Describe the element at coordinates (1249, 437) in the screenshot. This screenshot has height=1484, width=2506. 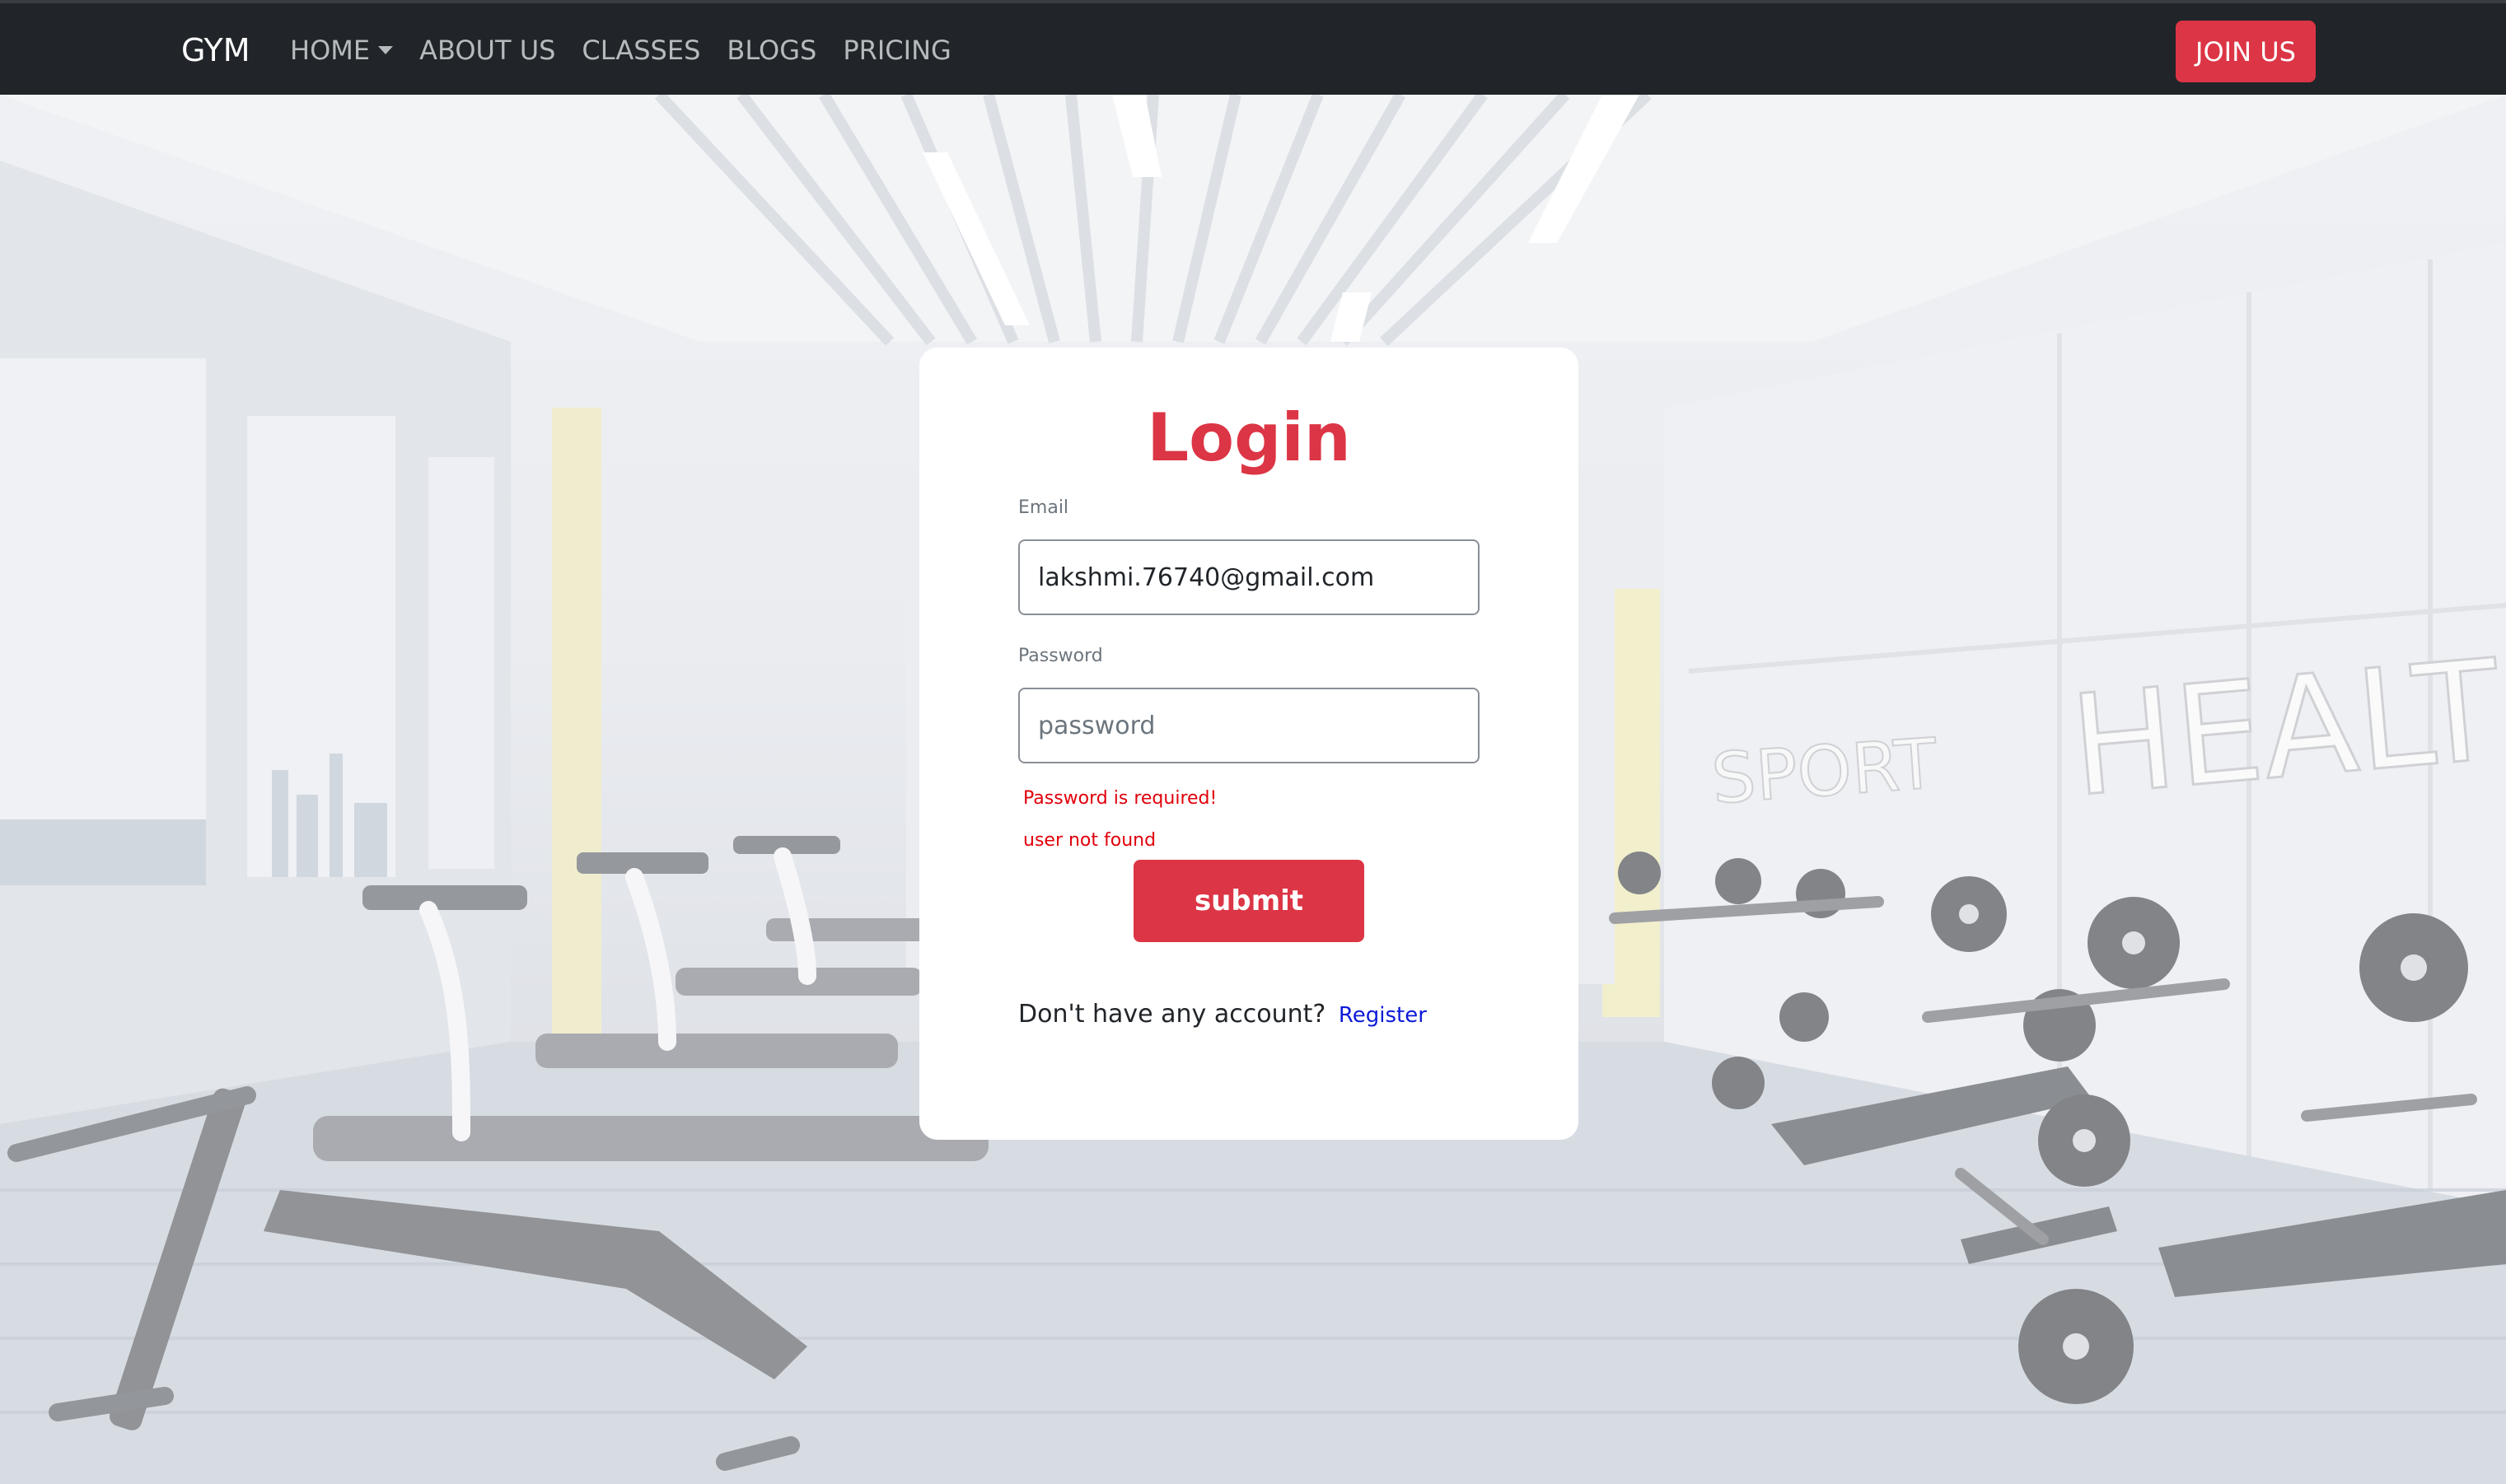
I see `login-title: Login` at that location.